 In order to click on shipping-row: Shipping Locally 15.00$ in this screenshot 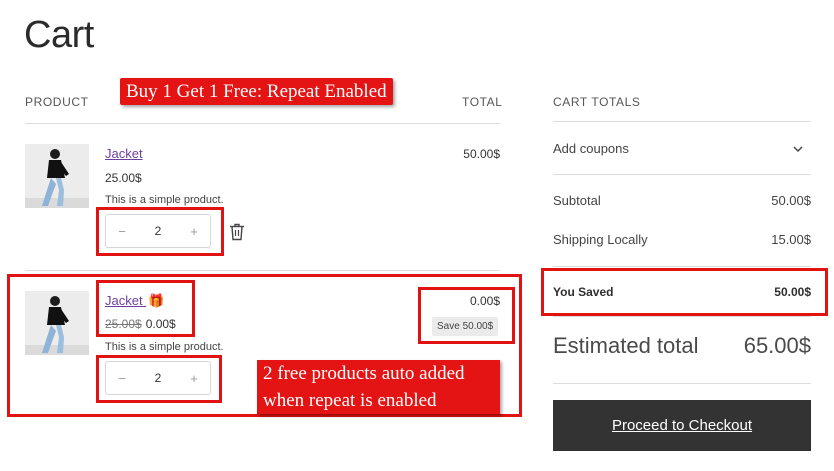, I will do `click(682, 239)`.